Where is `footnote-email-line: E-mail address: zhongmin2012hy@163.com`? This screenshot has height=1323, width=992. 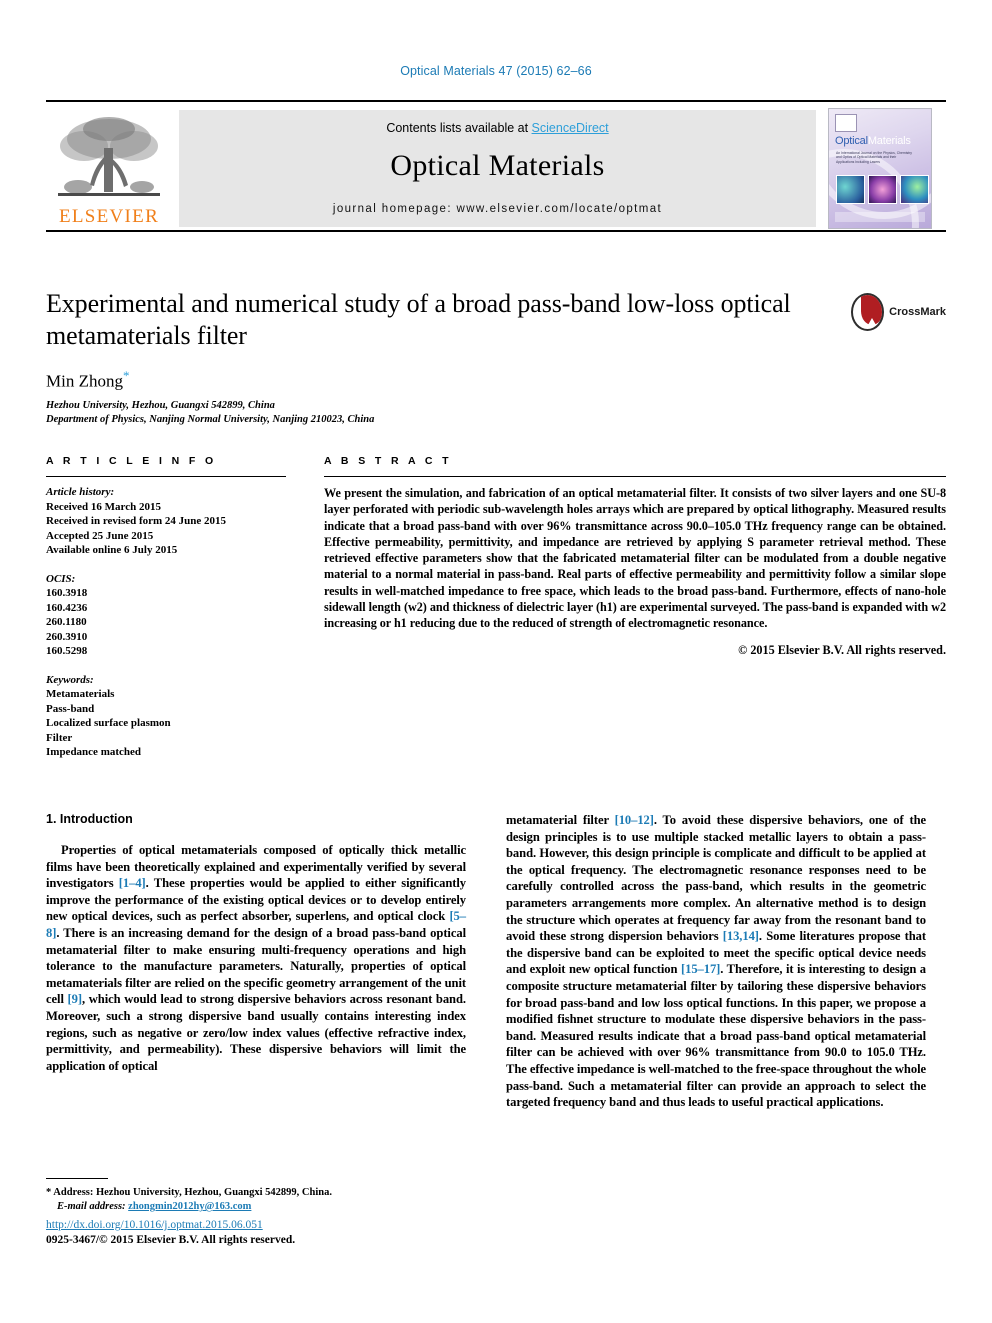 footnote-email-line: E-mail address: zhongmin2012hy@163.com is located at coordinates (256, 1207).